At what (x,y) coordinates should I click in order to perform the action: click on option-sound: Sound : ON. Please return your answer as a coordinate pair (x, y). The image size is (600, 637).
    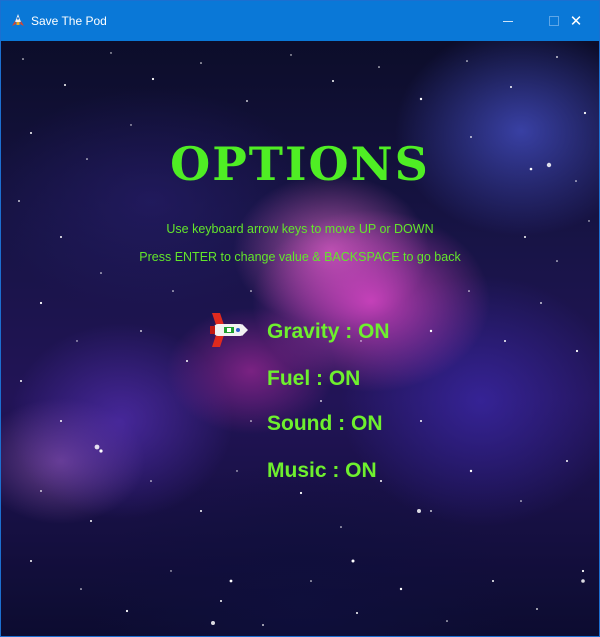
    Looking at the image, I should click on (324, 424).